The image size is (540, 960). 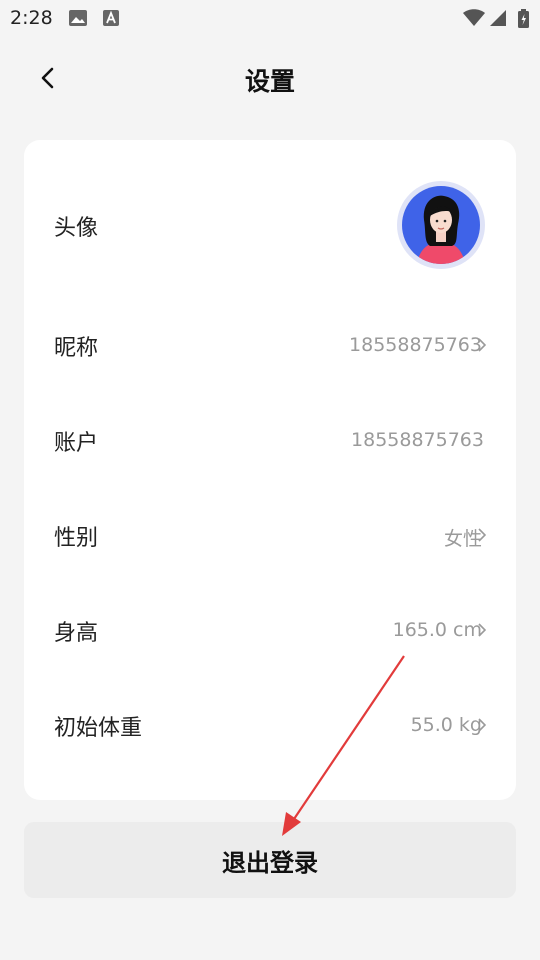 I want to click on status-bar: 2:28, so click(x=270, y=18).